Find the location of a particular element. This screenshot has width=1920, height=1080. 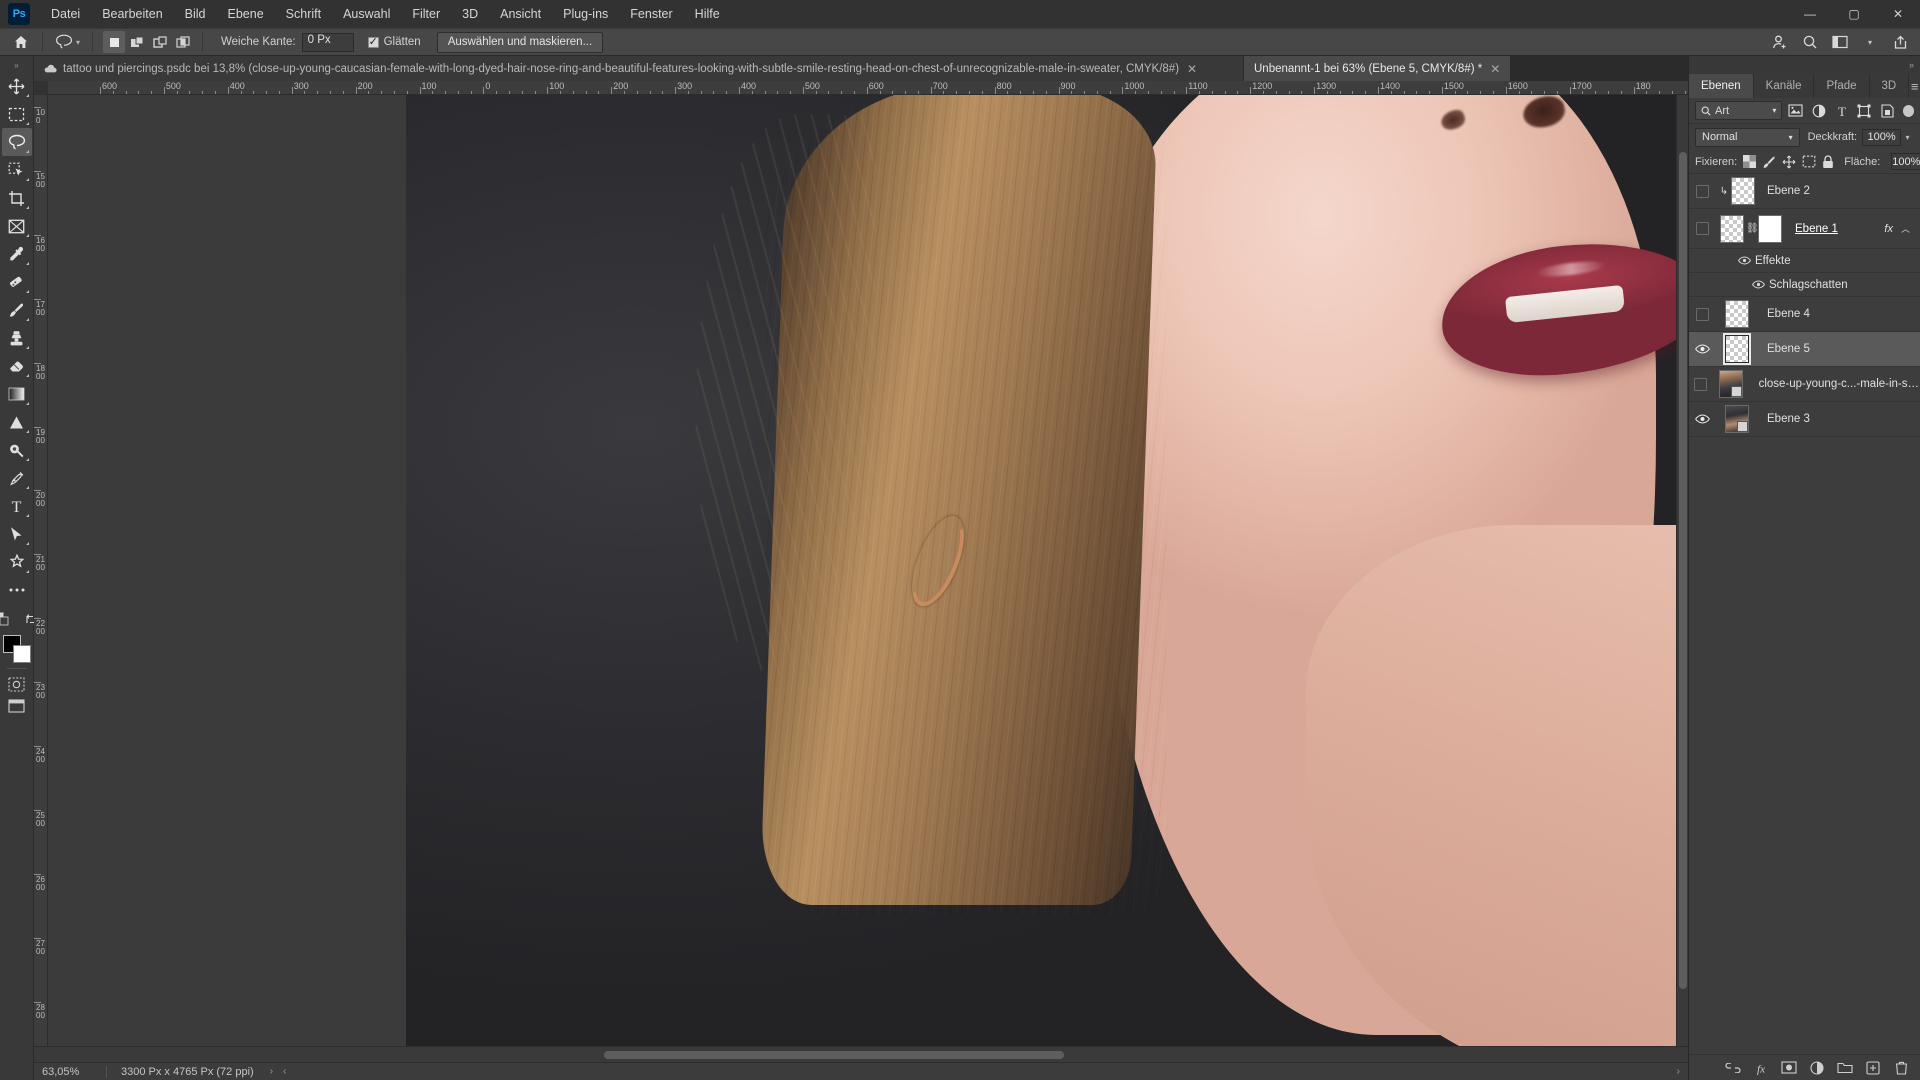

collapse-toolbar-icon: » is located at coordinates (16, 65).